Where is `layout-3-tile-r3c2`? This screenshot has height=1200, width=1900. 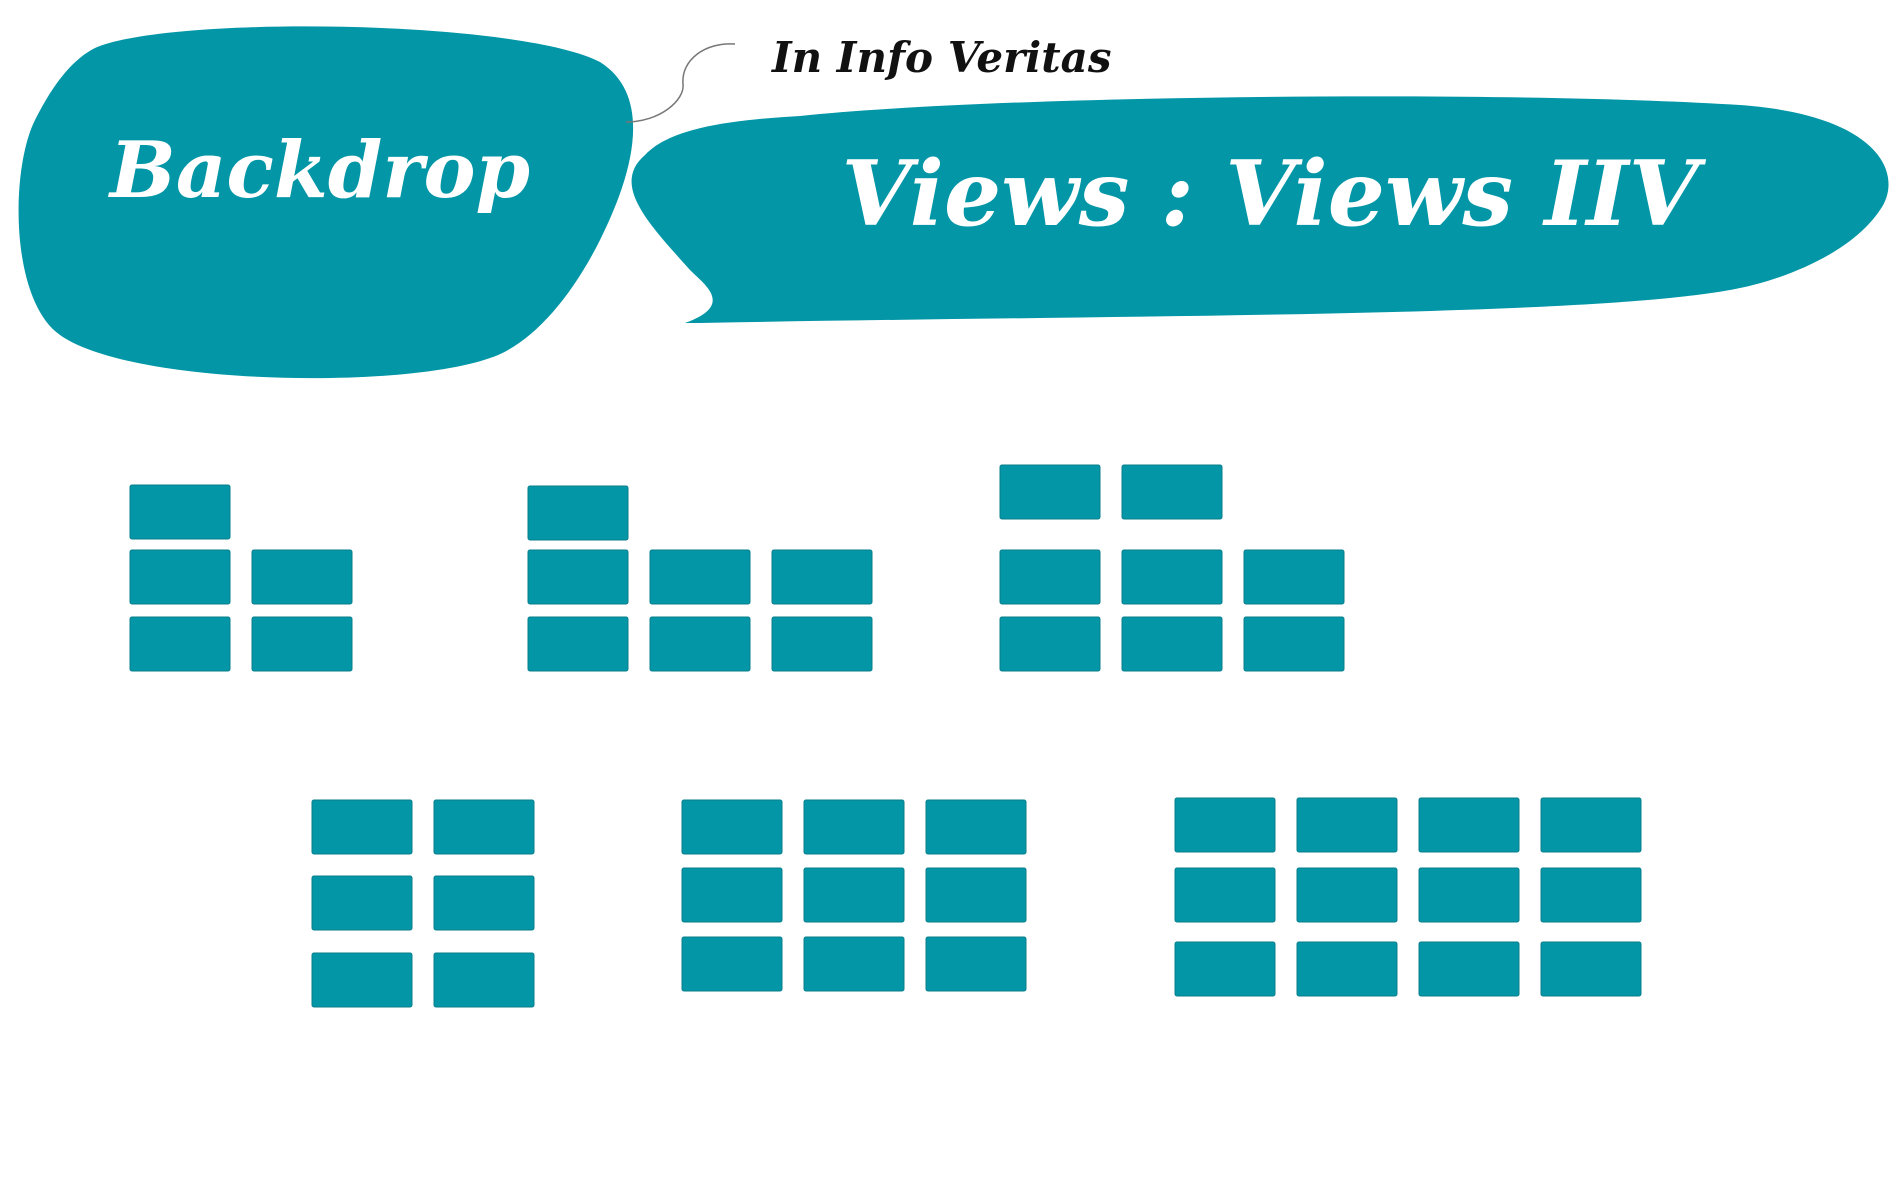 layout-3-tile-r3c2 is located at coordinates (1172, 644).